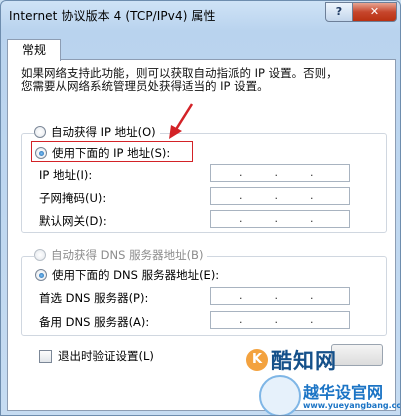  Describe the element at coordinates (94, 298) in the screenshot. I see `preferred-dns-label: 首选 DNS 服务器(P):` at that location.